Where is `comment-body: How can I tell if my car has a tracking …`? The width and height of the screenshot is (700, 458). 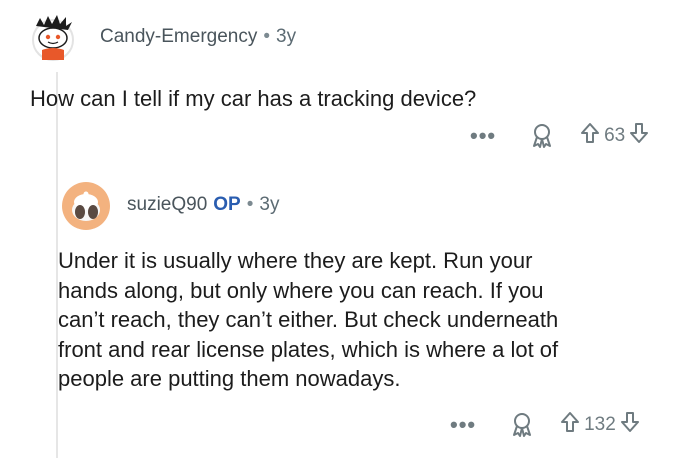
comment-body: How can I tell if my car has a tracking … is located at coordinates (253, 98).